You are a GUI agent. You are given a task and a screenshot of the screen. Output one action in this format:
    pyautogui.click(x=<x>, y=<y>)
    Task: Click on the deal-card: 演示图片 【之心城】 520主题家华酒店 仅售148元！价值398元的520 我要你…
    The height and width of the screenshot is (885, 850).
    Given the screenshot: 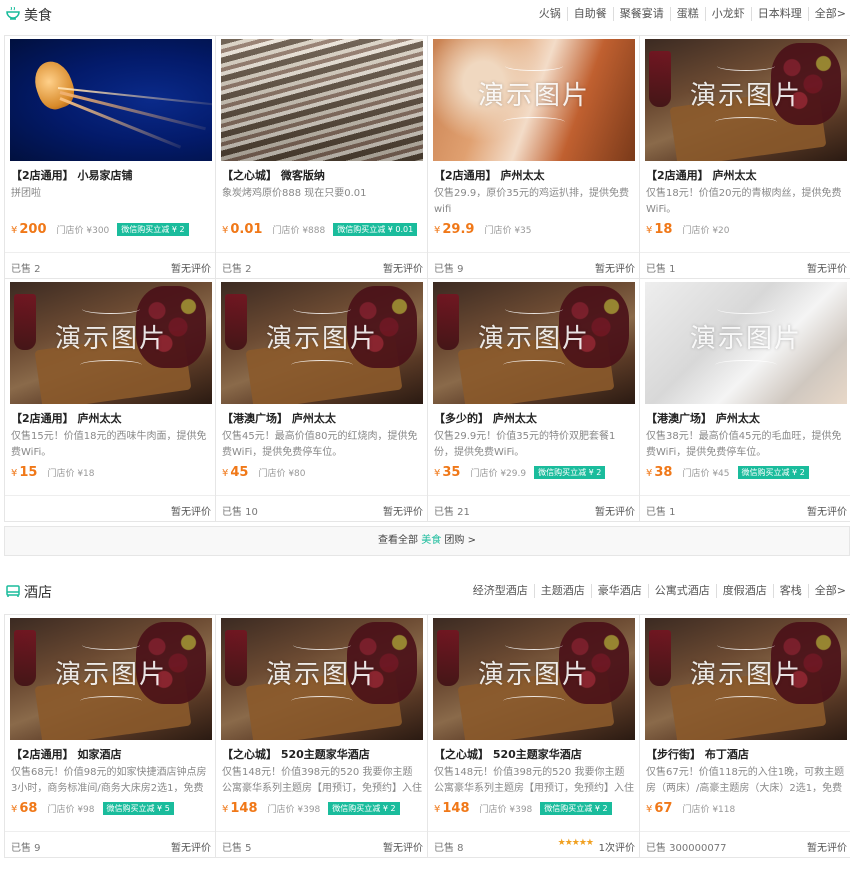 What is the action you would take?
    pyautogui.click(x=534, y=736)
    